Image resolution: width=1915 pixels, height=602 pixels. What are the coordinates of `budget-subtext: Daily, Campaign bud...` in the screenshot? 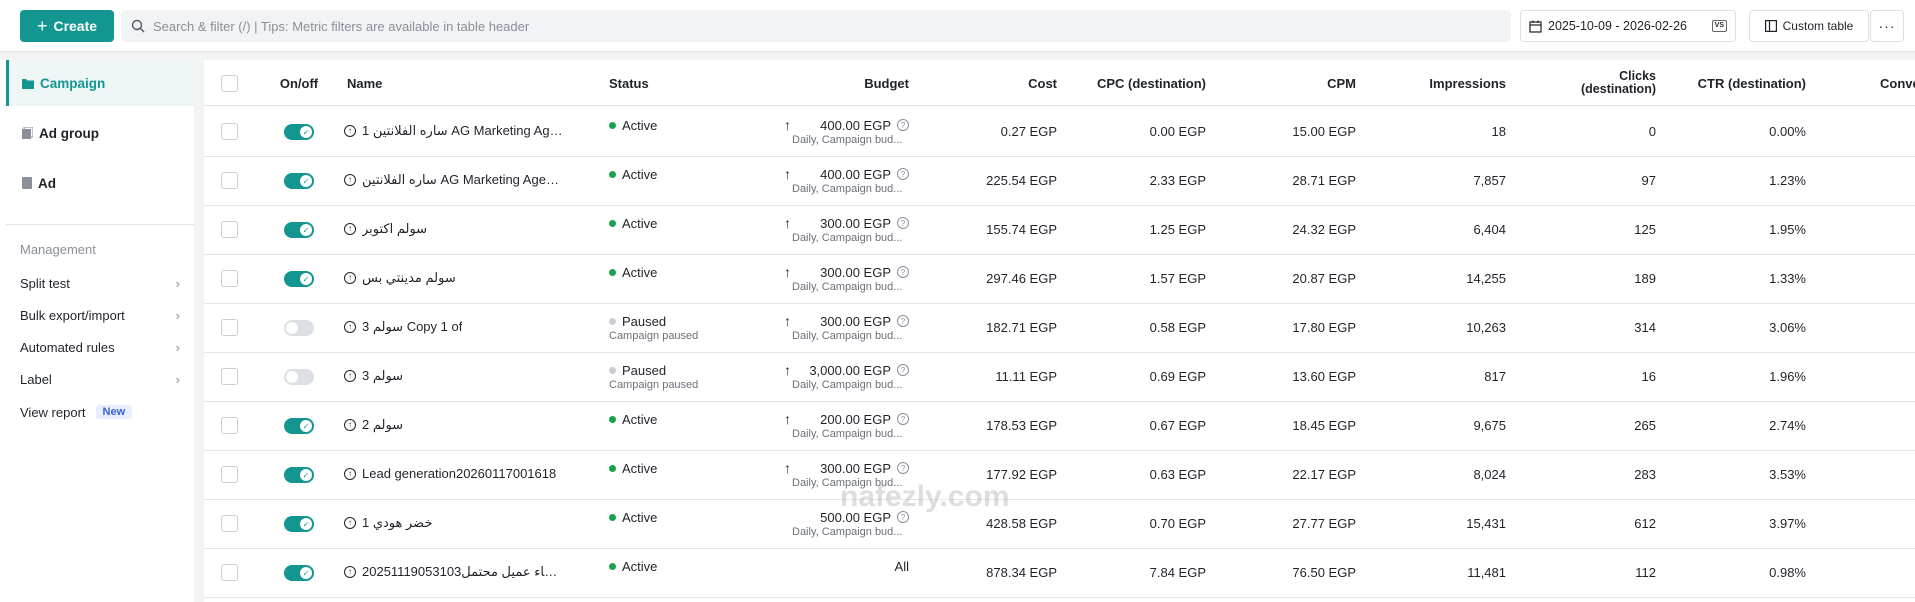 It's located at (847, 287).